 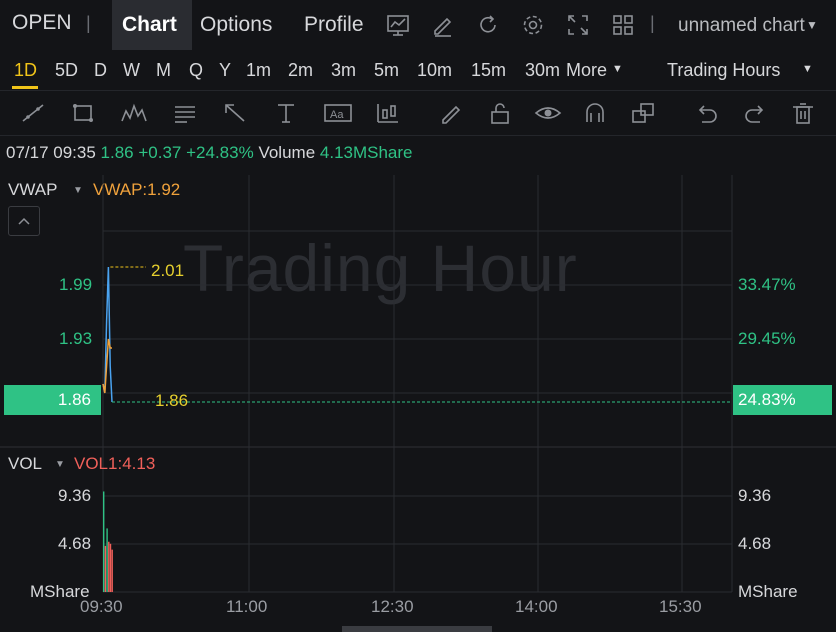 I want to click on price-line, so click(x=107, y=334).